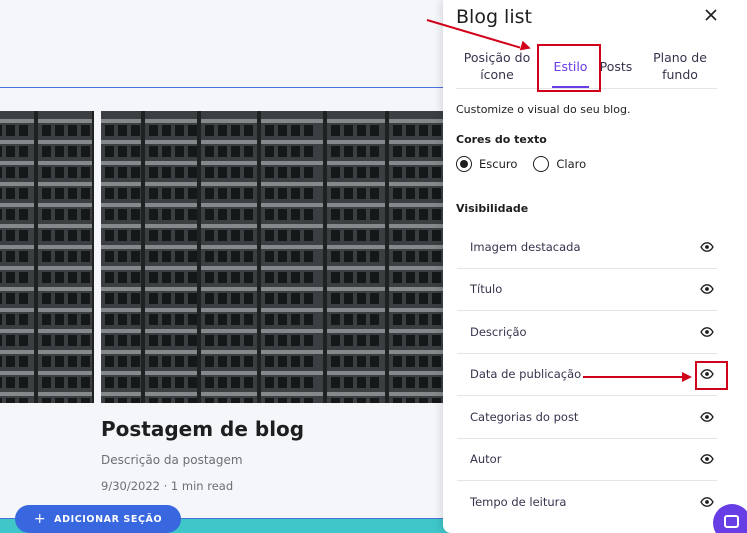 The width and height of the screenshot is (747, 533). What do you see at coordinates (587, 247) in the screenshot?
I see `visibility-item: Imagem destacada` at bounding box center [587, 247].